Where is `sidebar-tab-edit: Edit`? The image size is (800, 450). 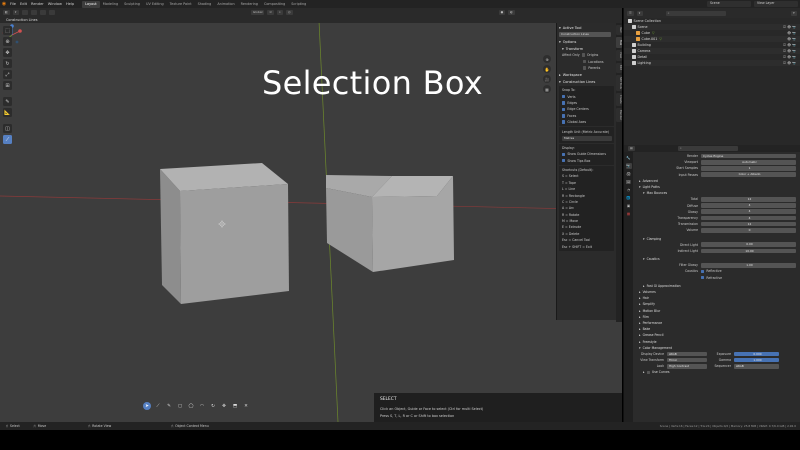
sidebar-tab-edit: Edit is located at coordinates (619, 68).